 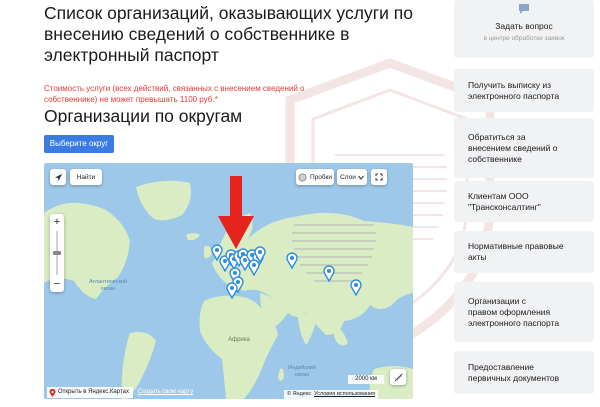 I want to click on fullscreen-icon, so click(x=379, y=177).